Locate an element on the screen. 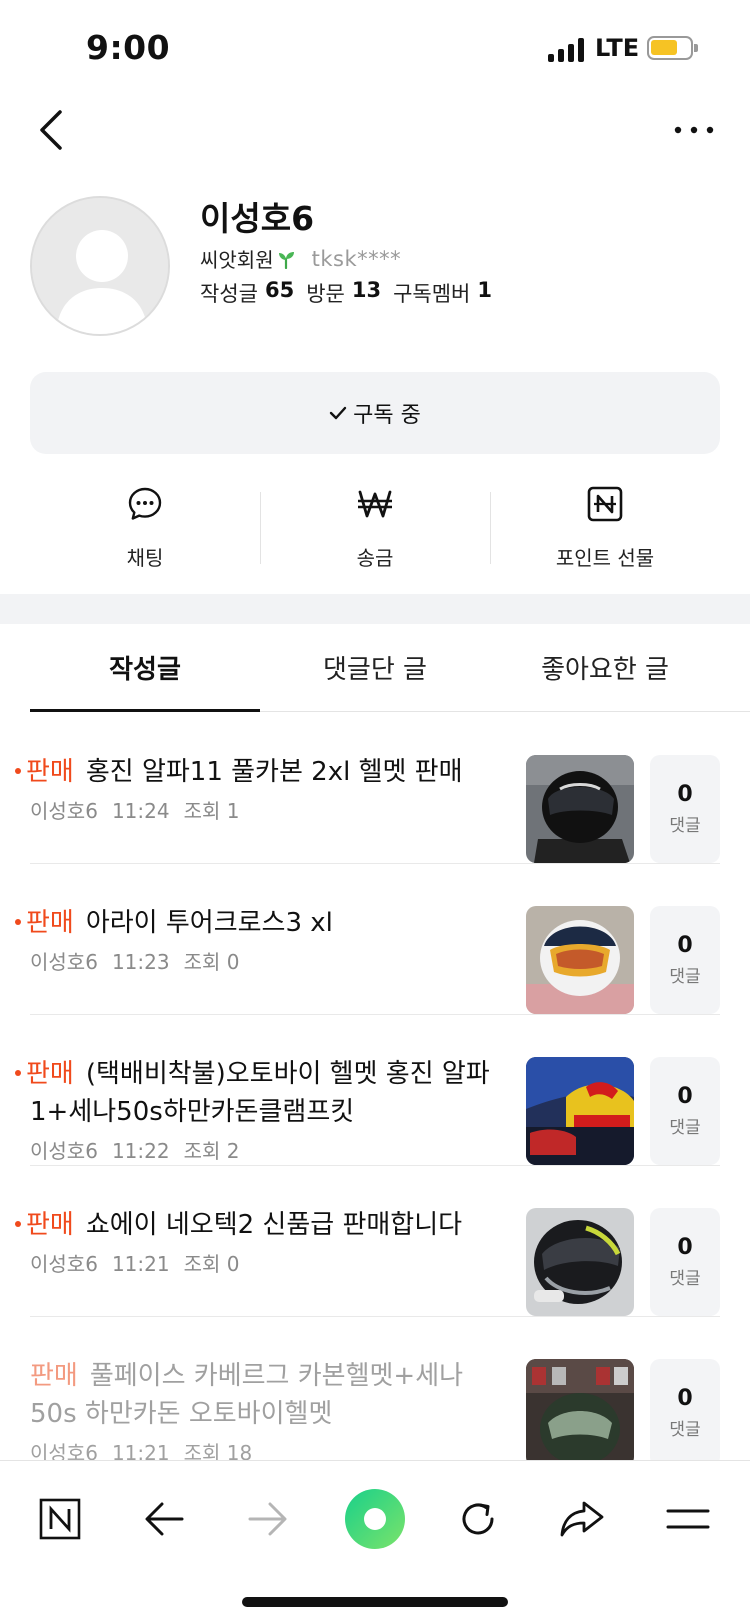 Image resolution: width=750 pixels, height=1623 pixels. naver-home-button is located at coordinates (60, 1519).